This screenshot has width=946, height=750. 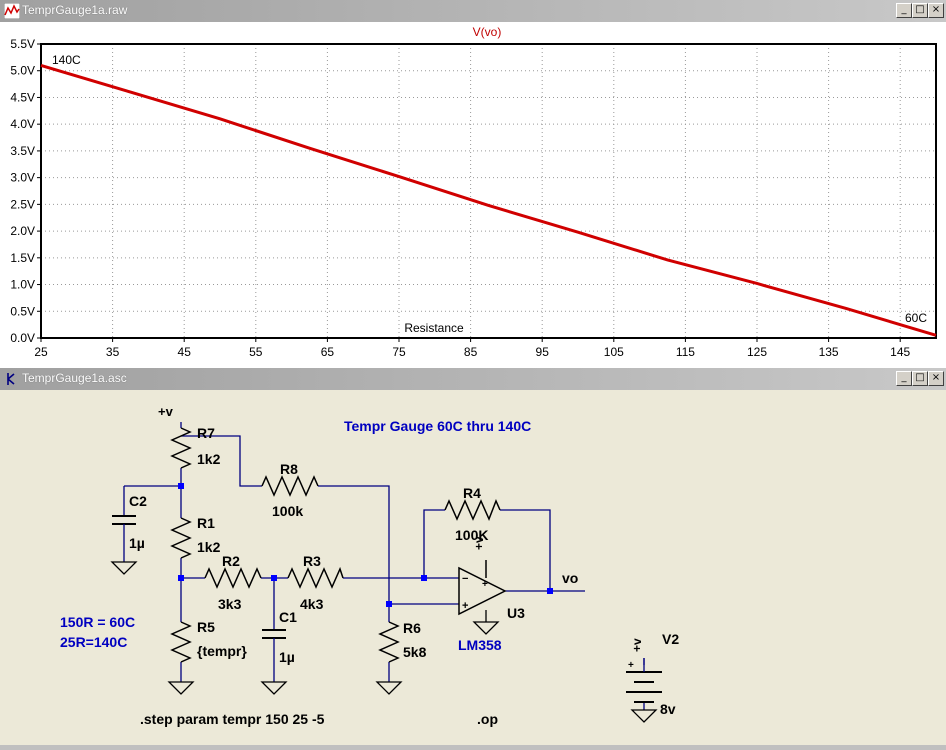 What do you see at coordinates (471, 535) in the screenshot?
I see `r4-value: 100K` at bounding box center [471, 535].